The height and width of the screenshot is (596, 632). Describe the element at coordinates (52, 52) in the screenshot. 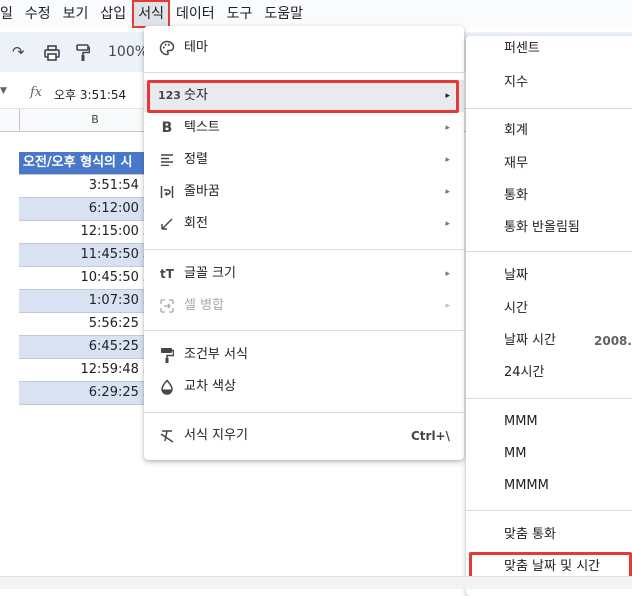

I see `print-icon` at that location.